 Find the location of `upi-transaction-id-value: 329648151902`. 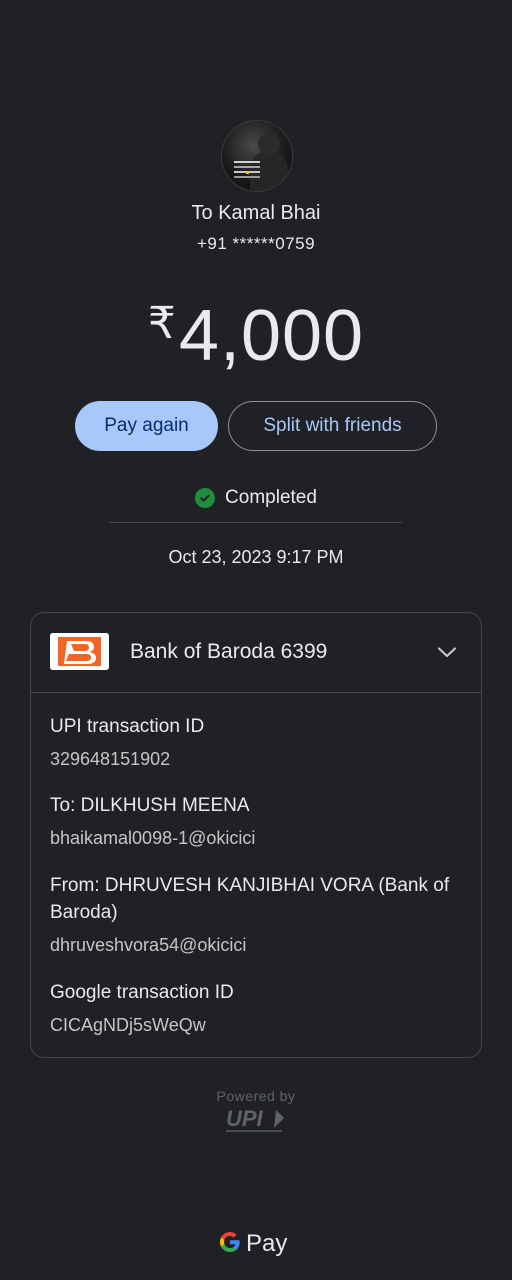

upi-transaction-id-value: 329648151902 is located at coordinates (110, 759).